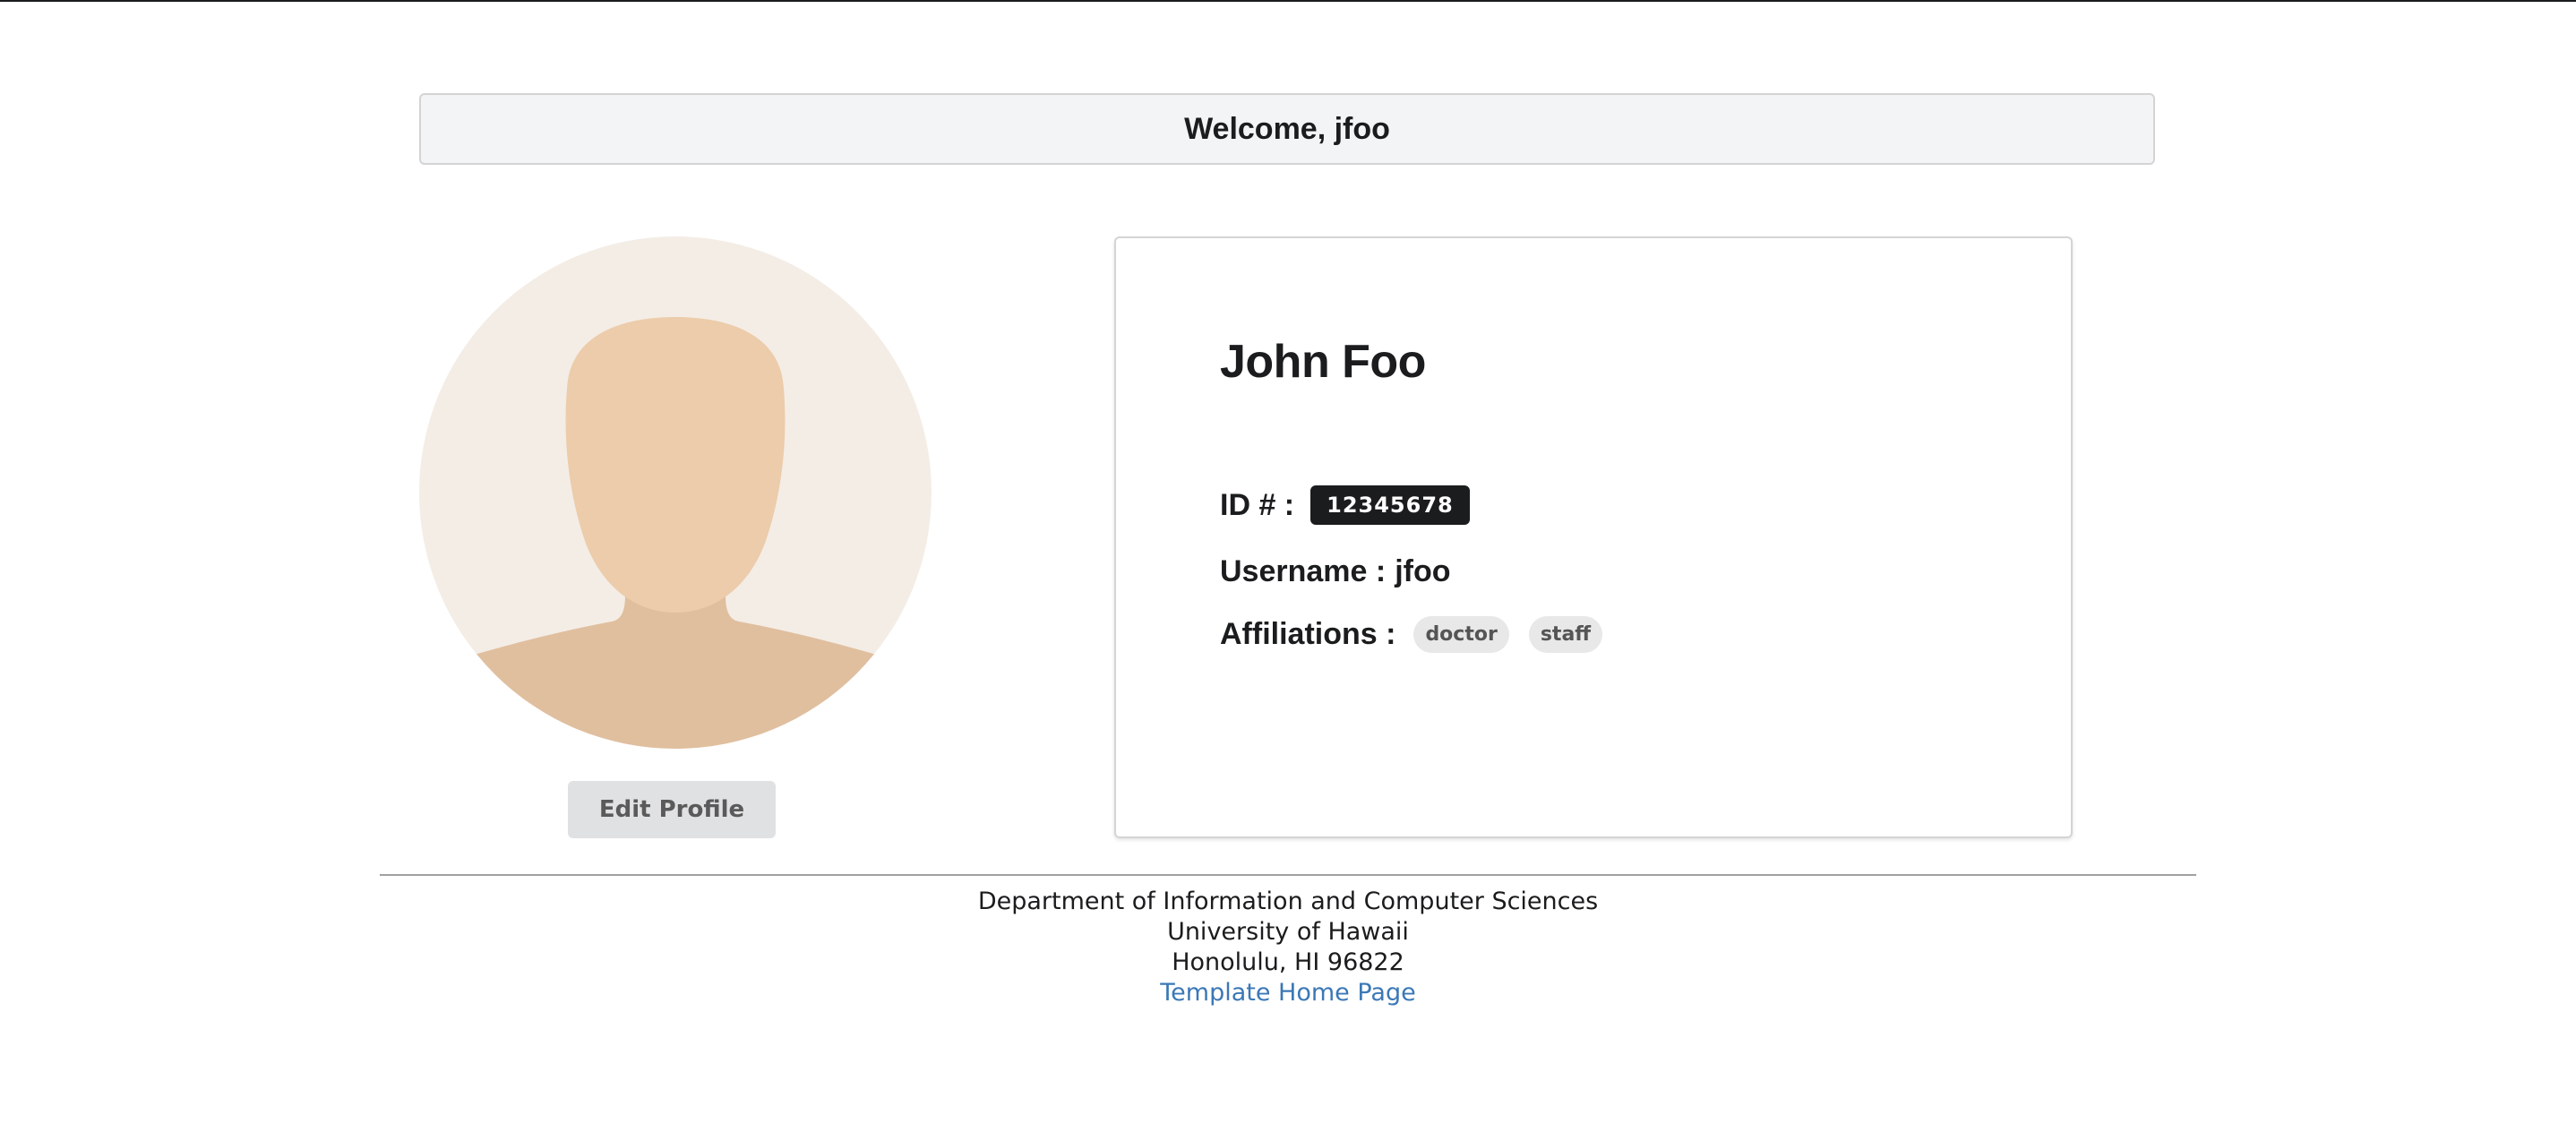  I want to click on id-row: ID # : 12345678, so click(1345, 505).